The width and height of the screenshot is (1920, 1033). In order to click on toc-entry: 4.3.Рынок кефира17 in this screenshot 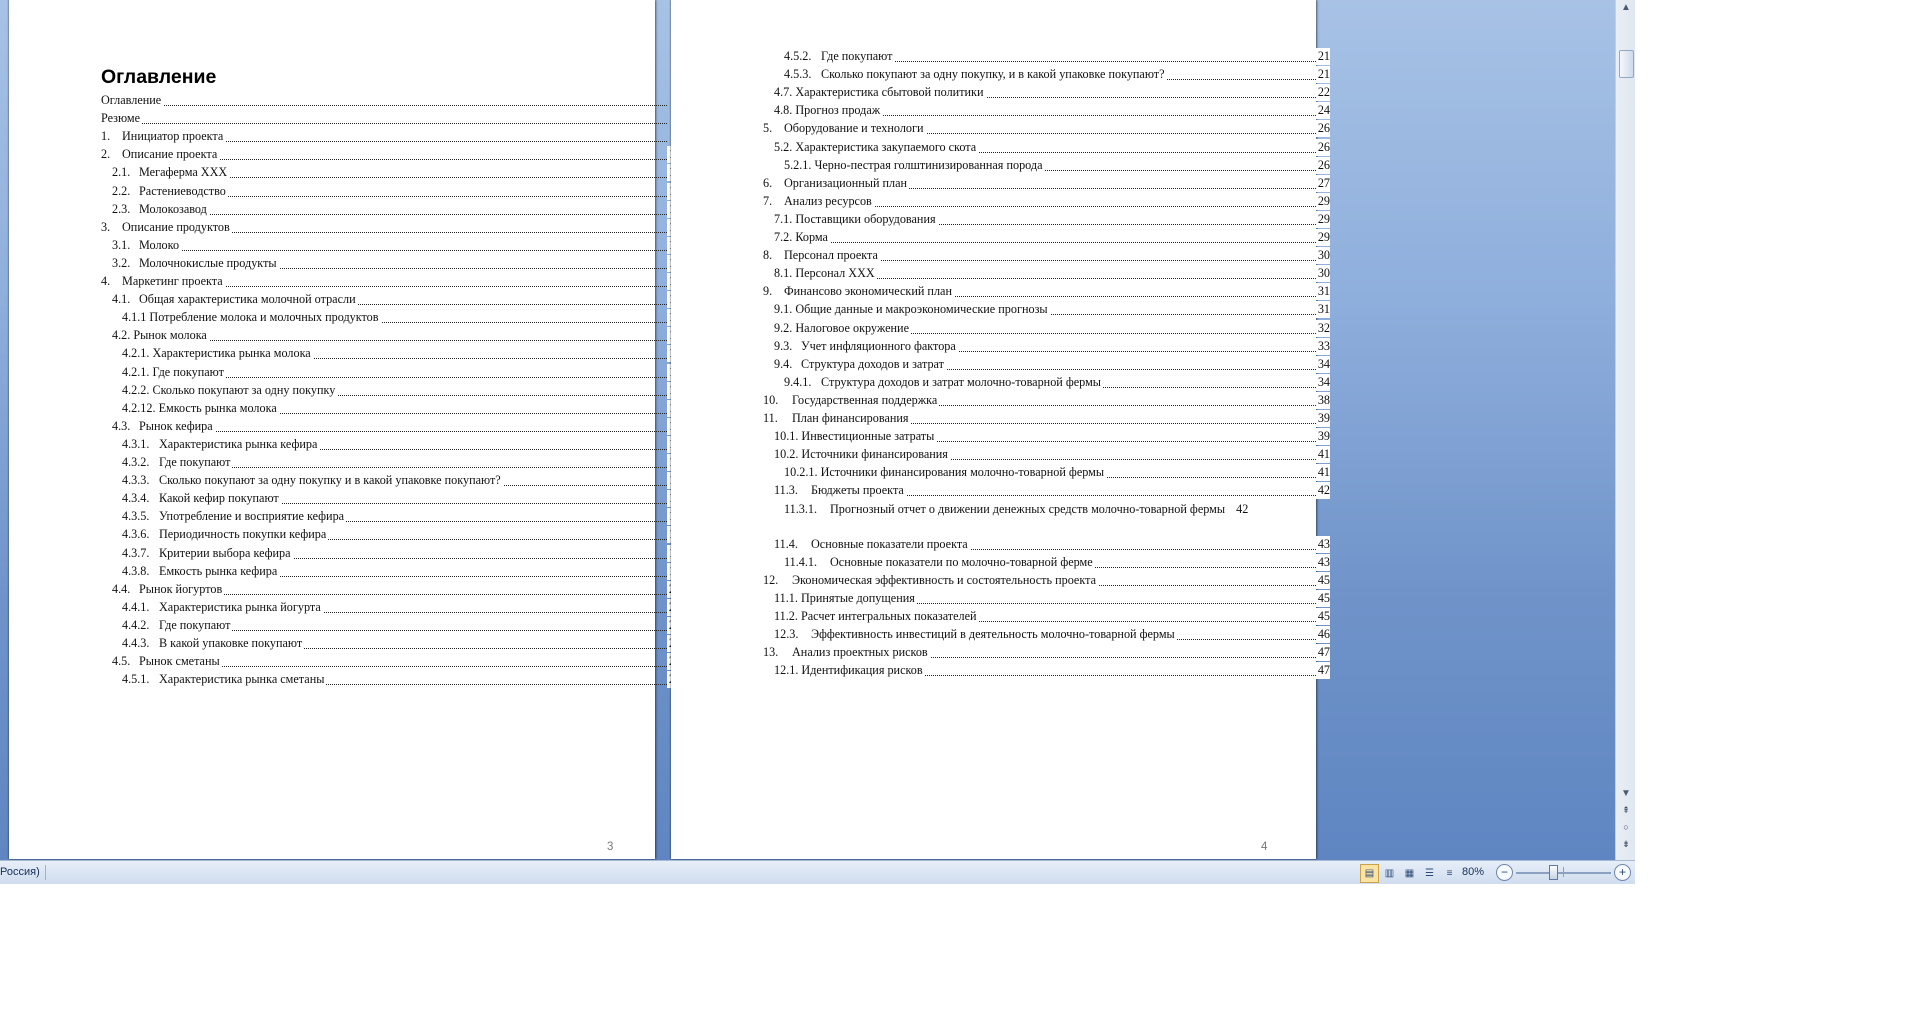, I will do `click(396, 426)`.